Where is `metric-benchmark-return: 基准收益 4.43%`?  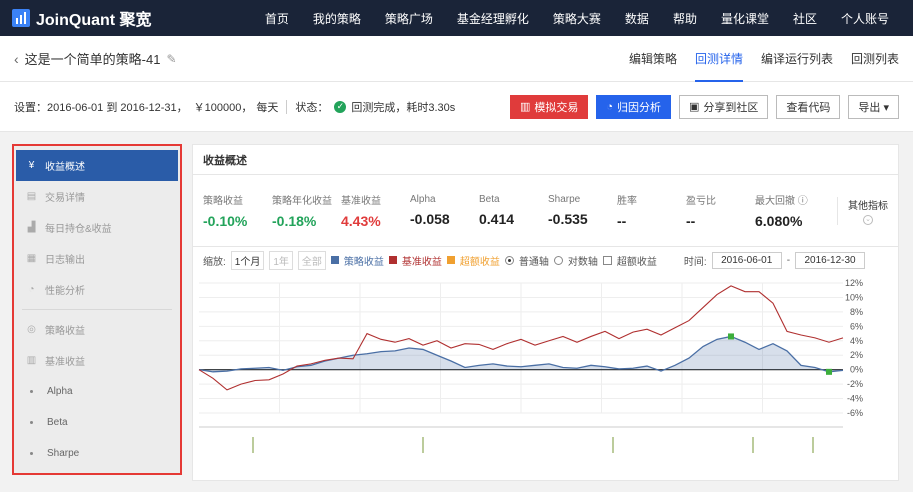
metric-benchmark-return: 基准收益 4.43% is located at coordinates (375, 210).